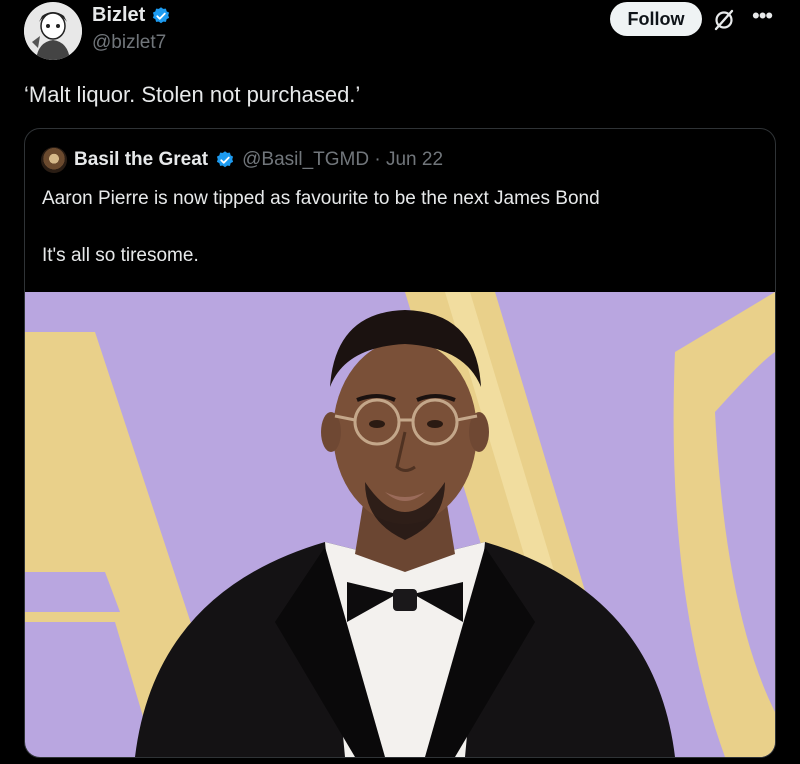  What do you see at coordinates (120, 255) in the screenshot?
I see `quoted-text-line2: It's all so tiresome.` at bounding box center [120, 255].